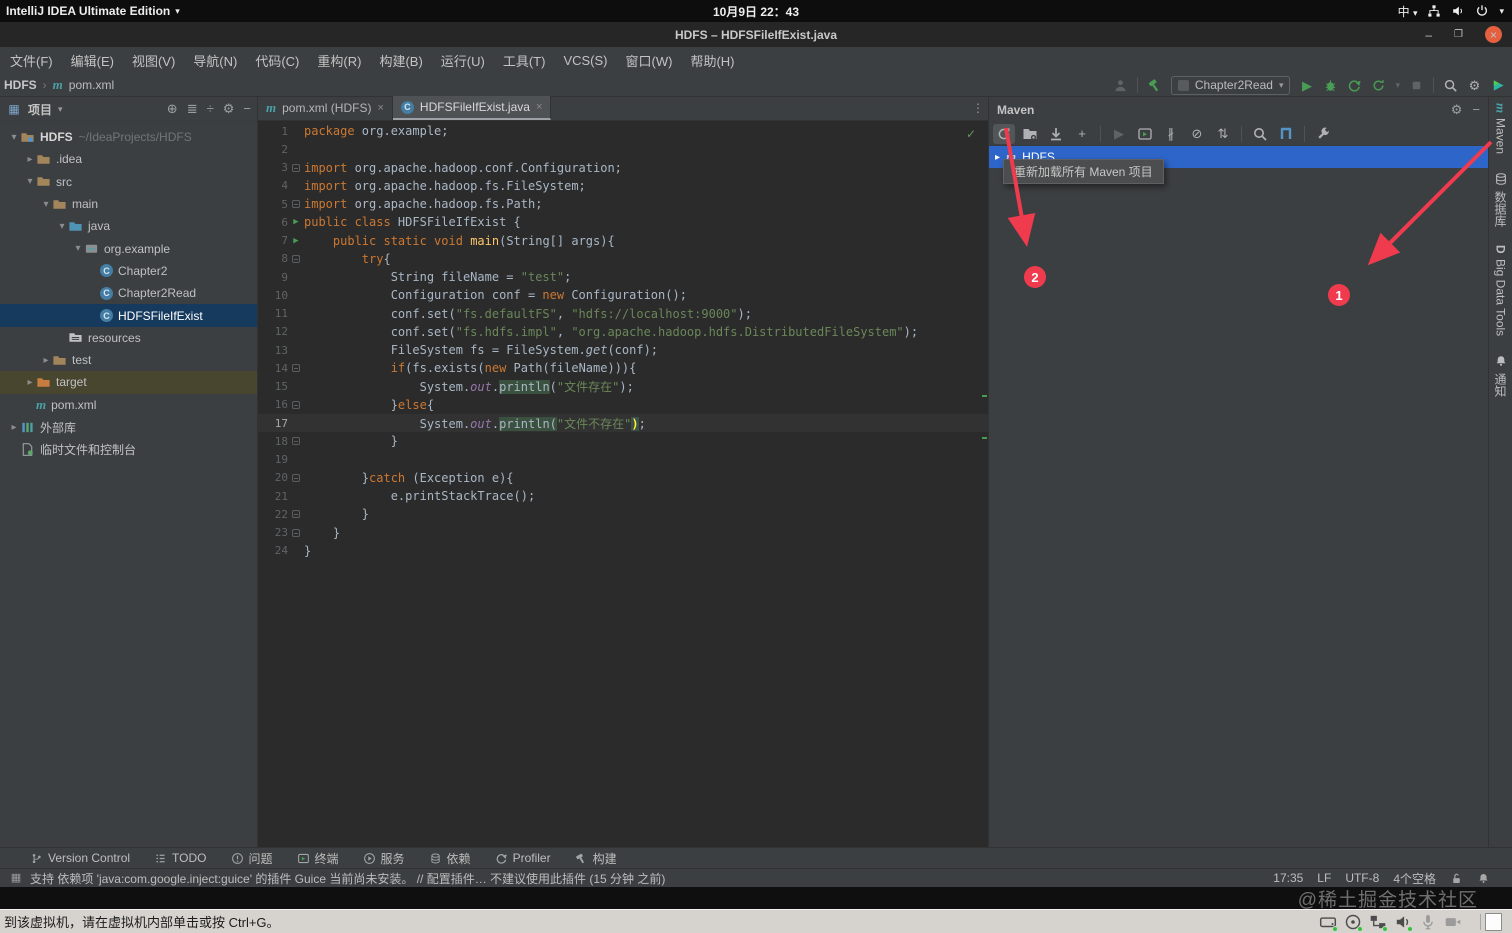  What do you see at coordinates (1500, 375) in the screenshot?
I see `stripe-通知: 通知` at bounding box center [1500, 375].